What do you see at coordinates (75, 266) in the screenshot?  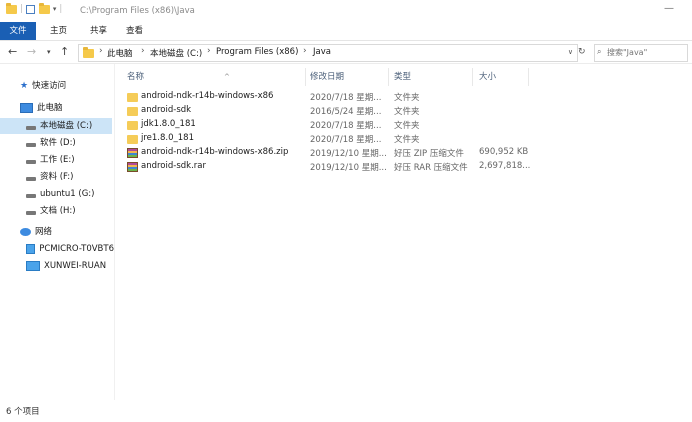 I see `nav-label: XUNWEI-RUAN` at bounding box center [75, 266].